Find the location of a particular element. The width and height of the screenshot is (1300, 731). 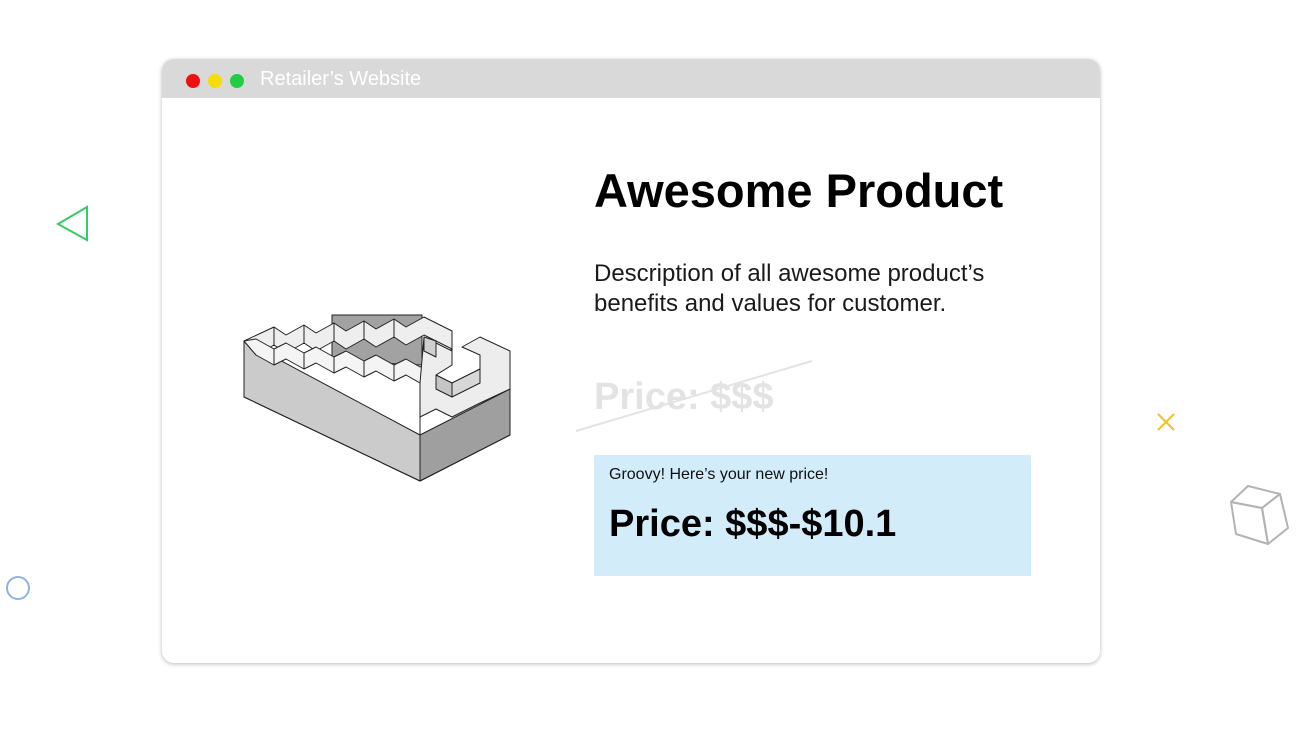

strikethrough-line is located at coordinates (694, 396).